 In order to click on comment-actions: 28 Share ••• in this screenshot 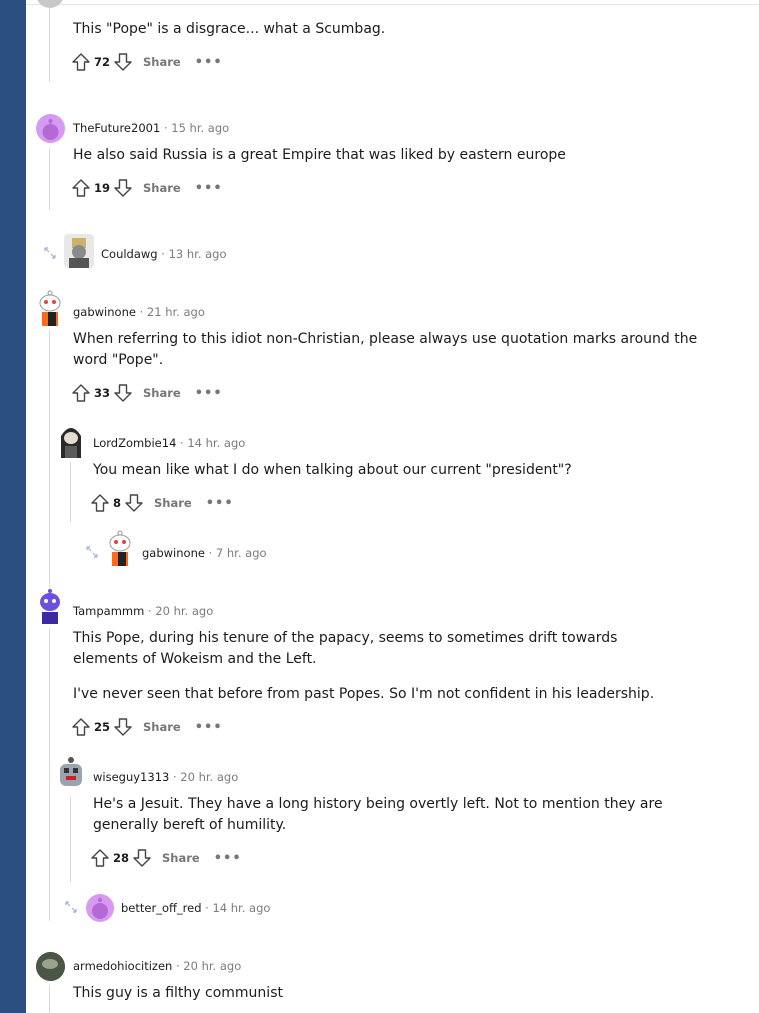, I will do `click(166, 858)`.